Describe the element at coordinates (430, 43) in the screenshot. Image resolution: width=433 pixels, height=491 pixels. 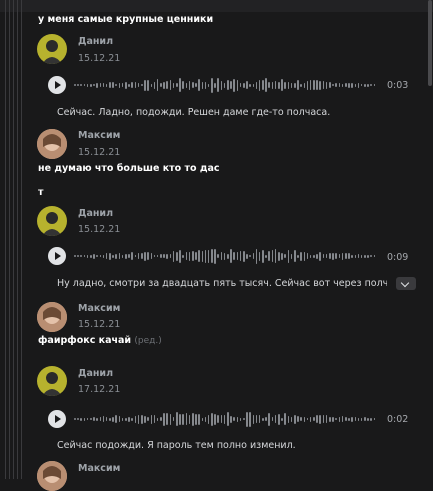
I see `scrollbar-thumb` at that location.